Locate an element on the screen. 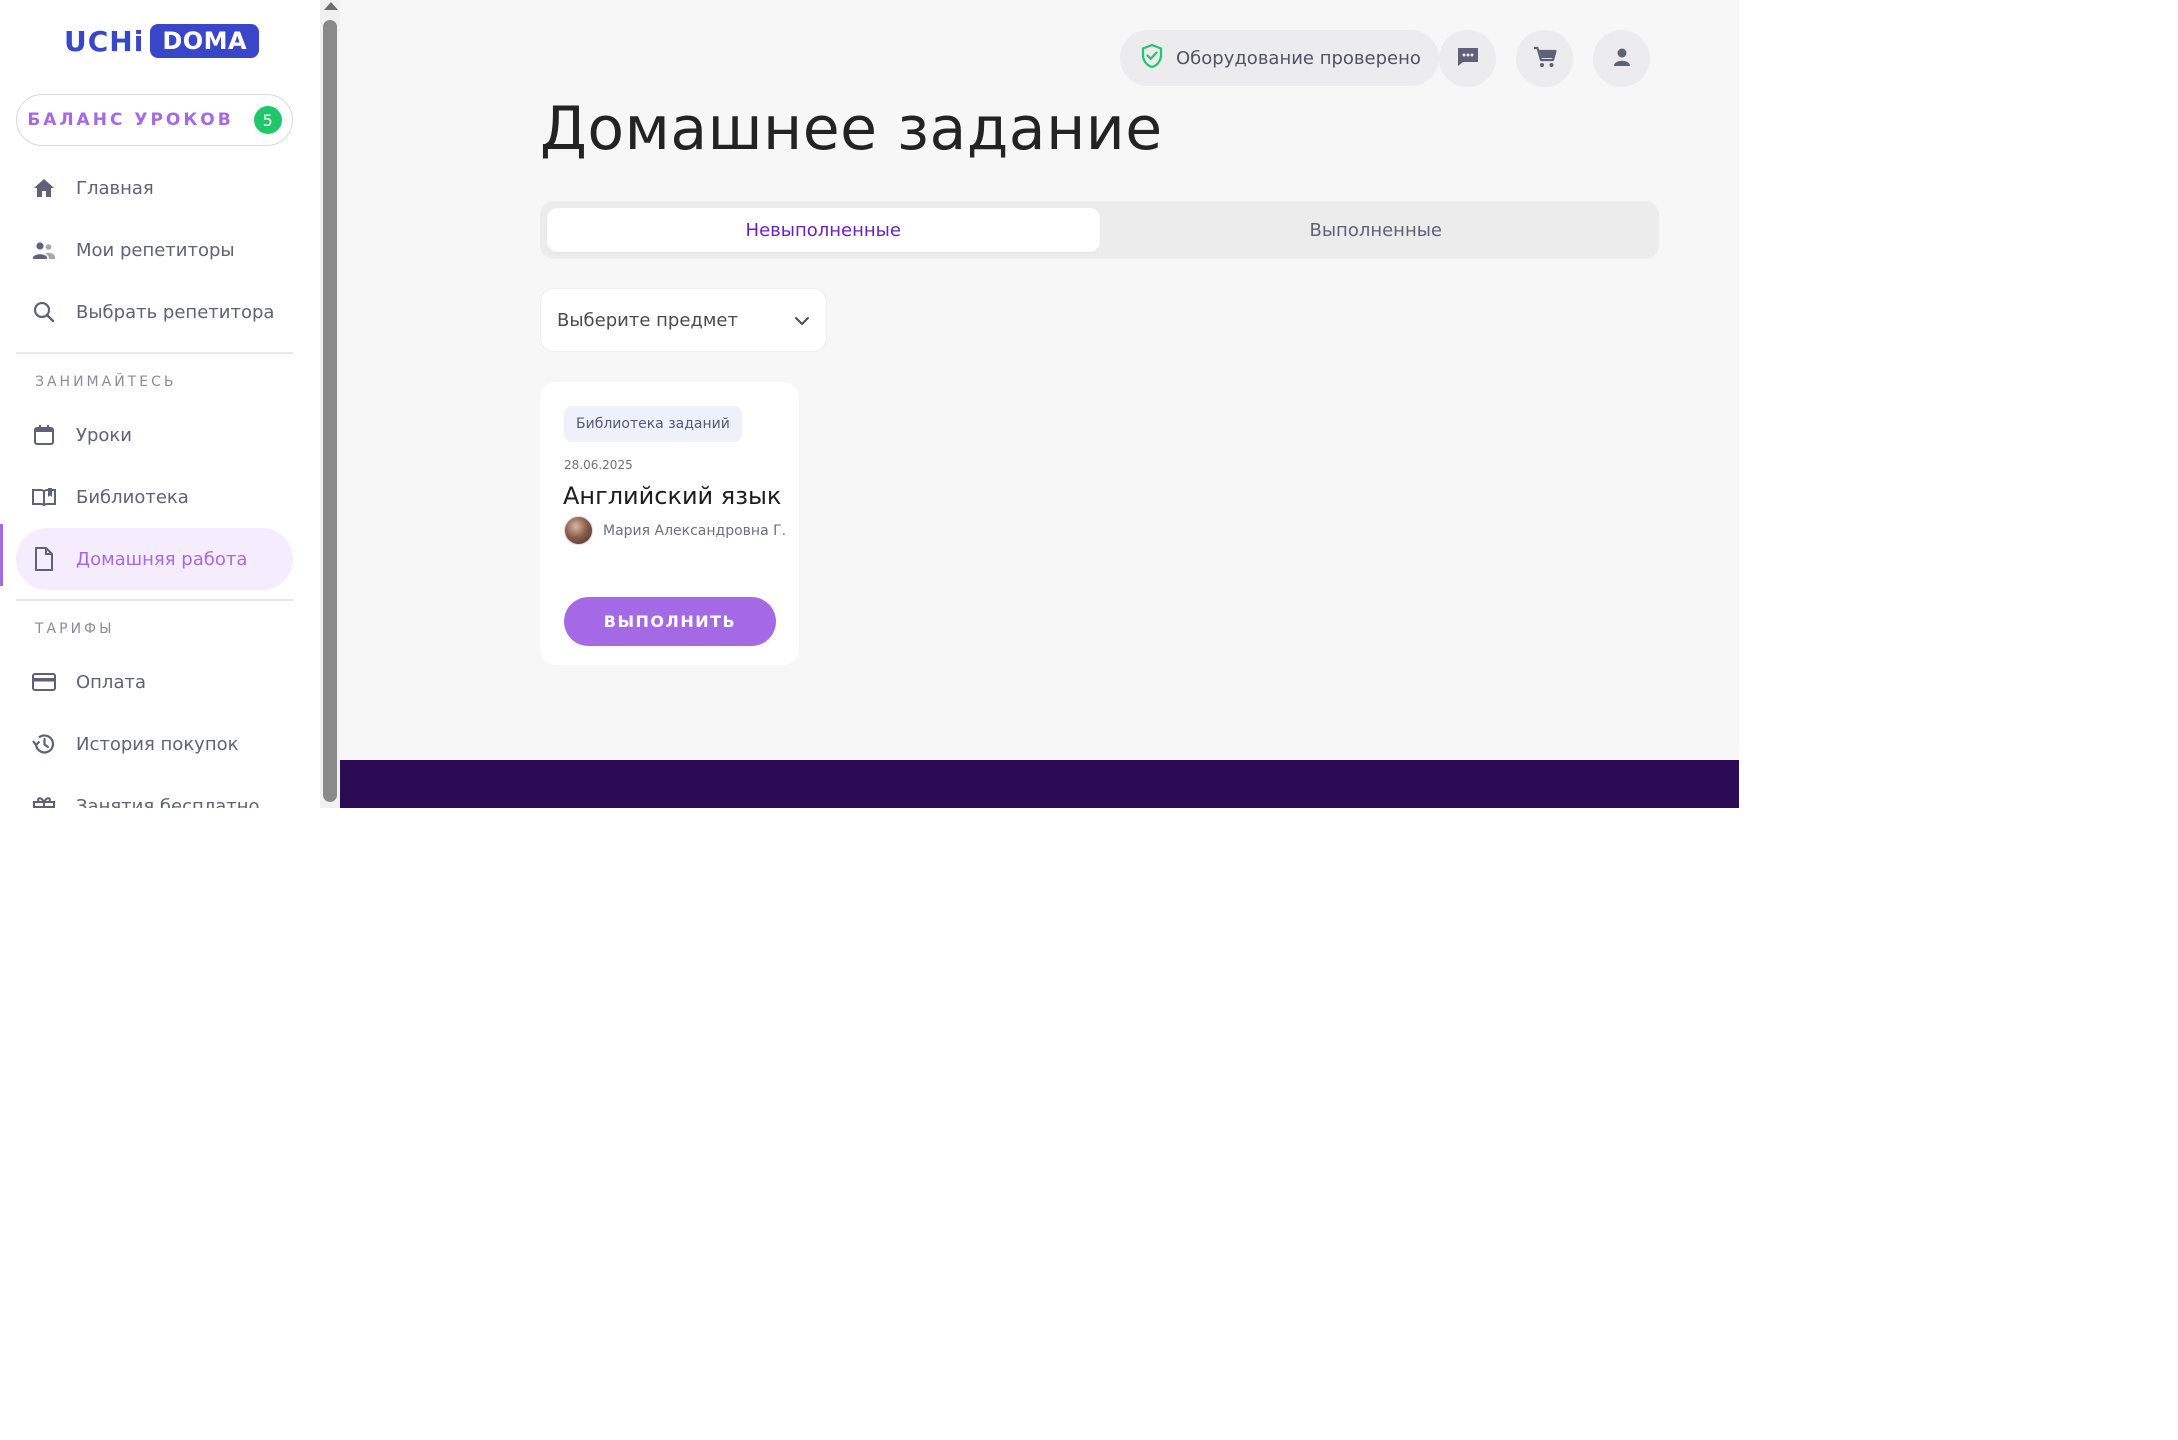  sidebar-item-library: Библиотека is located at coordinates (154, 497).